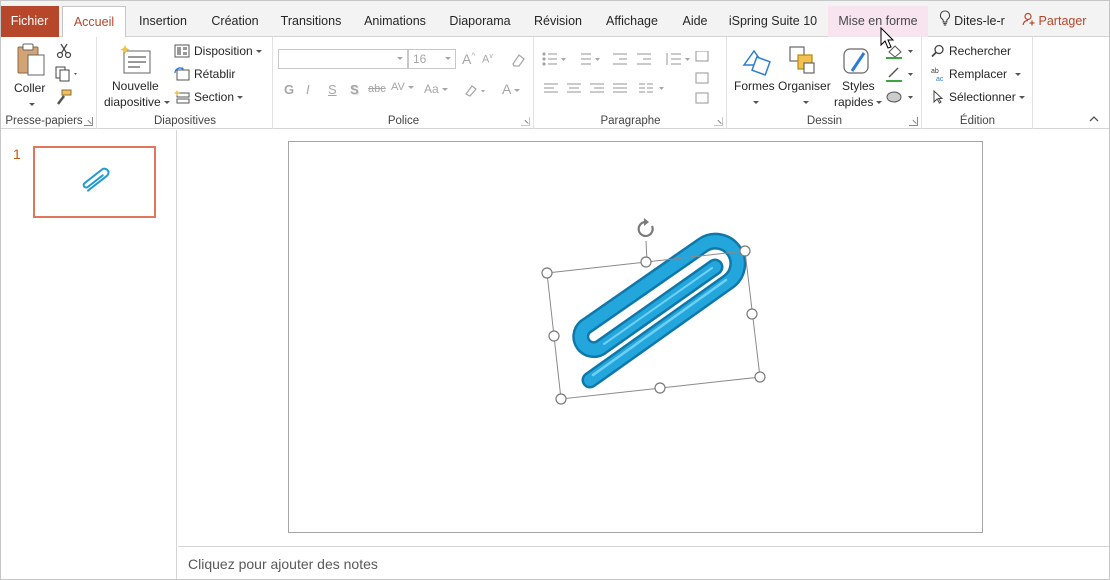 Image resolution: width=1110 pixels, height=580 pixels. What do you see at coordinates (547, 273) in the screenshot?
I see `resize-handle-top-left` at bounding box center [547, 273].